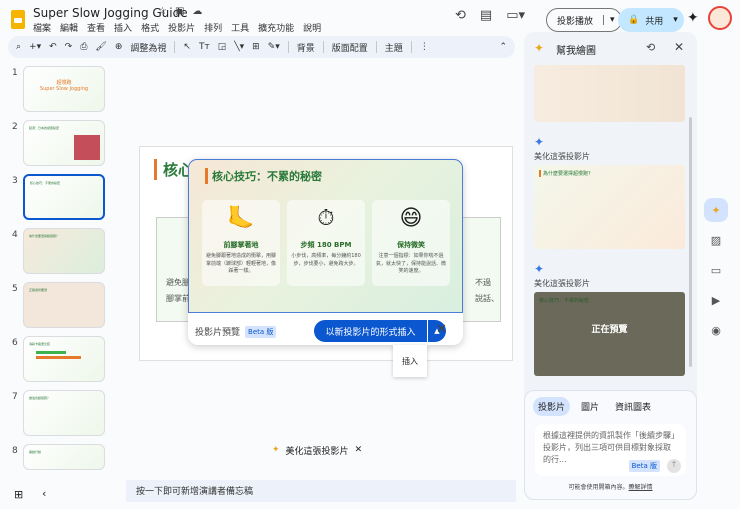 The image size is (740, 509). What do you see at coordinates (64, 89) in the screenshot?
I see `slide-thumb-1: 超慢跑 Super Slow Jogging` at bounding box center [64, 89].